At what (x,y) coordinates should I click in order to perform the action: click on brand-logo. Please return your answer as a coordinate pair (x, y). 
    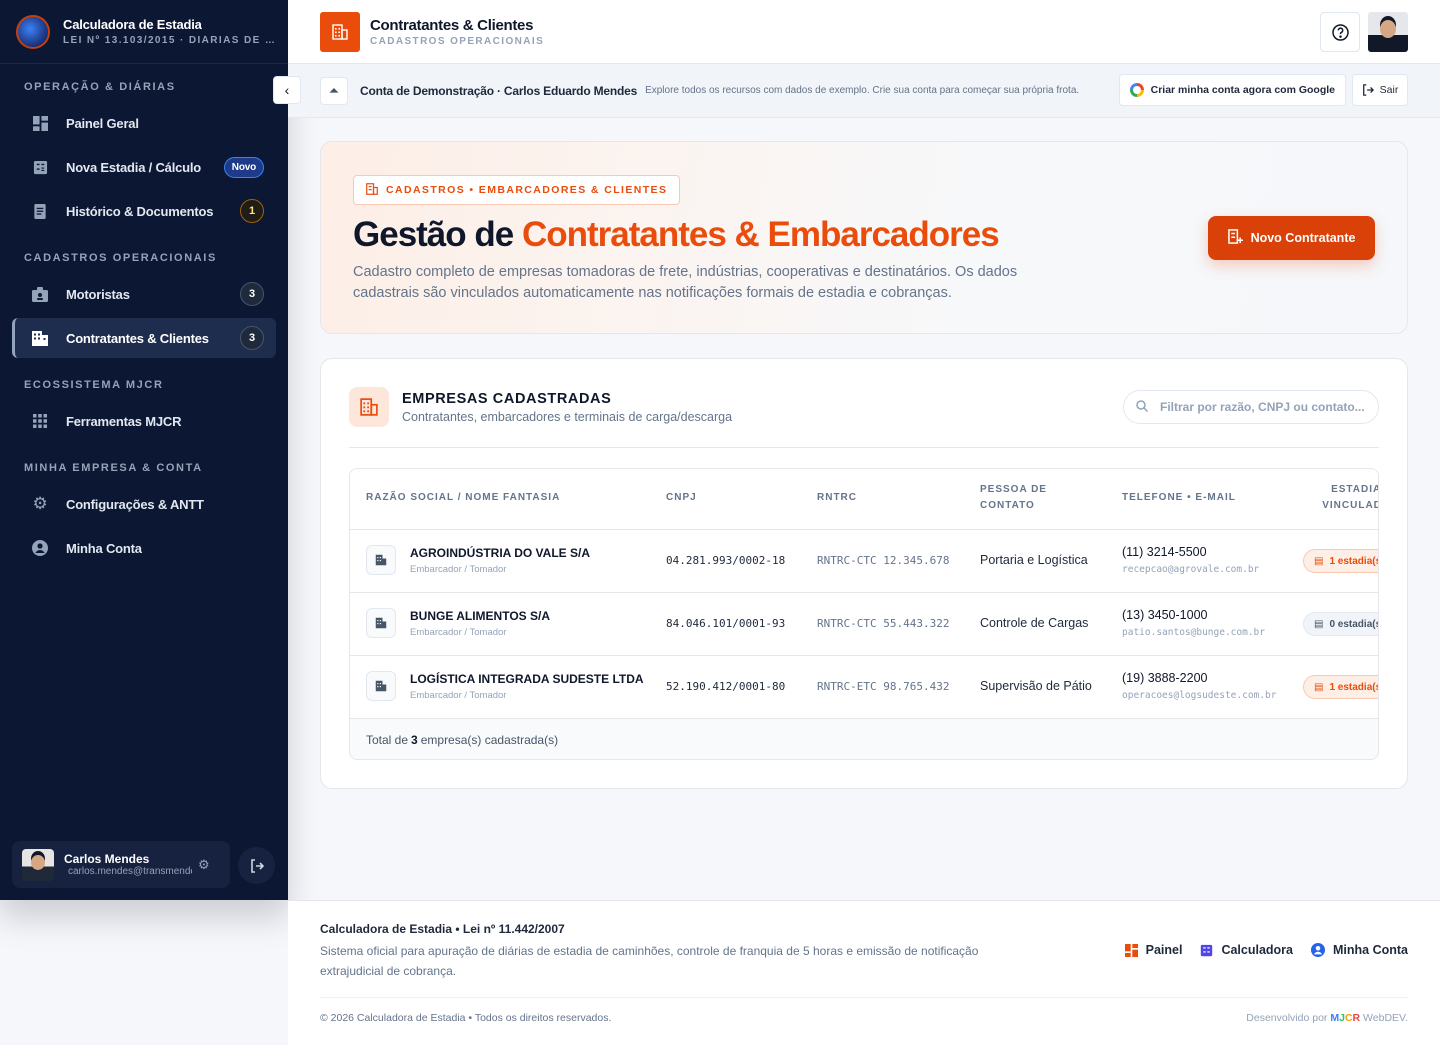
    Looking at the image, I should click on (33, 31).